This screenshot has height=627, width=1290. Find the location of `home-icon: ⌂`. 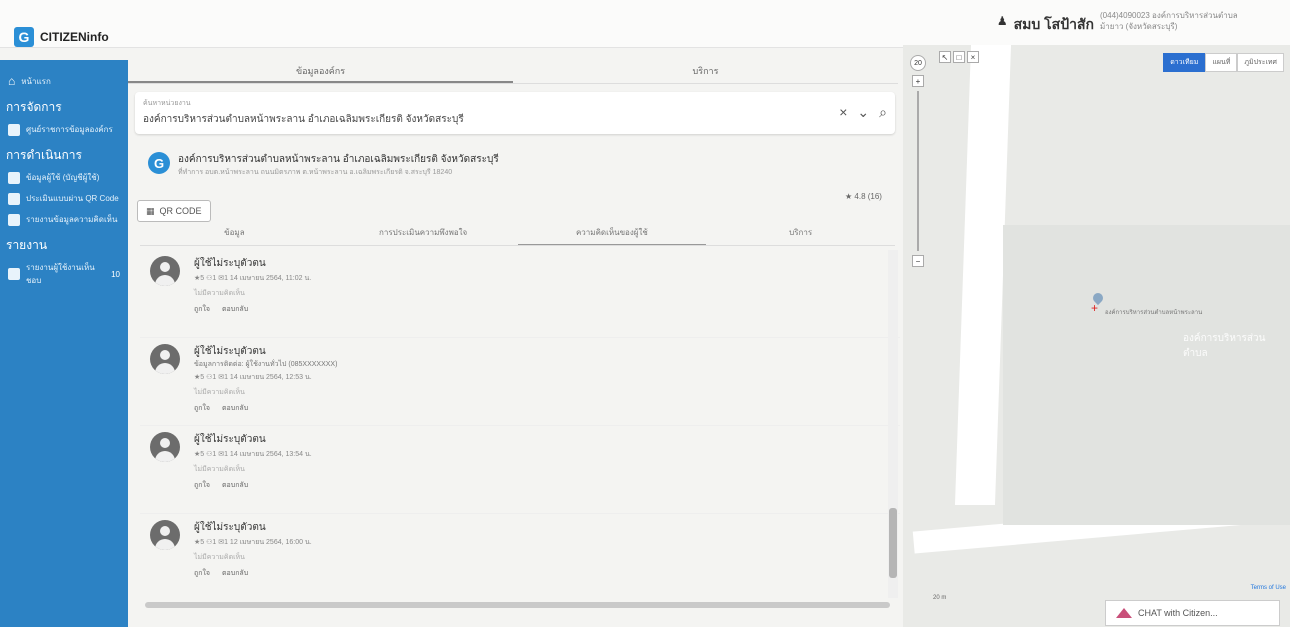

home-icon: ⌂ is located at coordinates (12, 81).